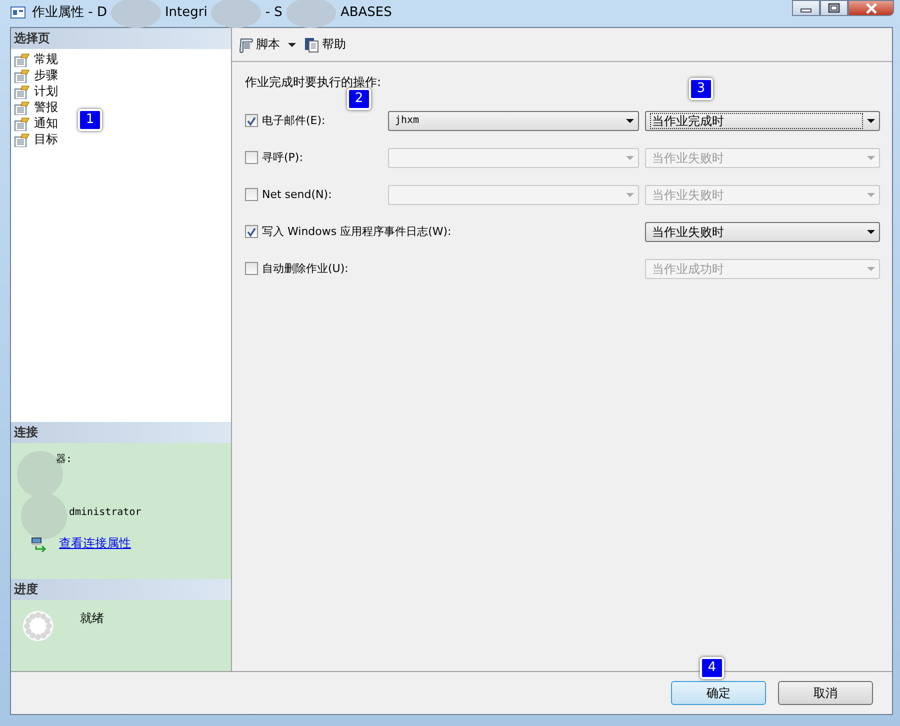 The height and width of the screenshot is (726, 900). What do you see at coordinates (357, 231) in the screenshot?
I see `option-label: 写入 Windows 应用程序事件日志(W):` at bounding box center [357, 231].